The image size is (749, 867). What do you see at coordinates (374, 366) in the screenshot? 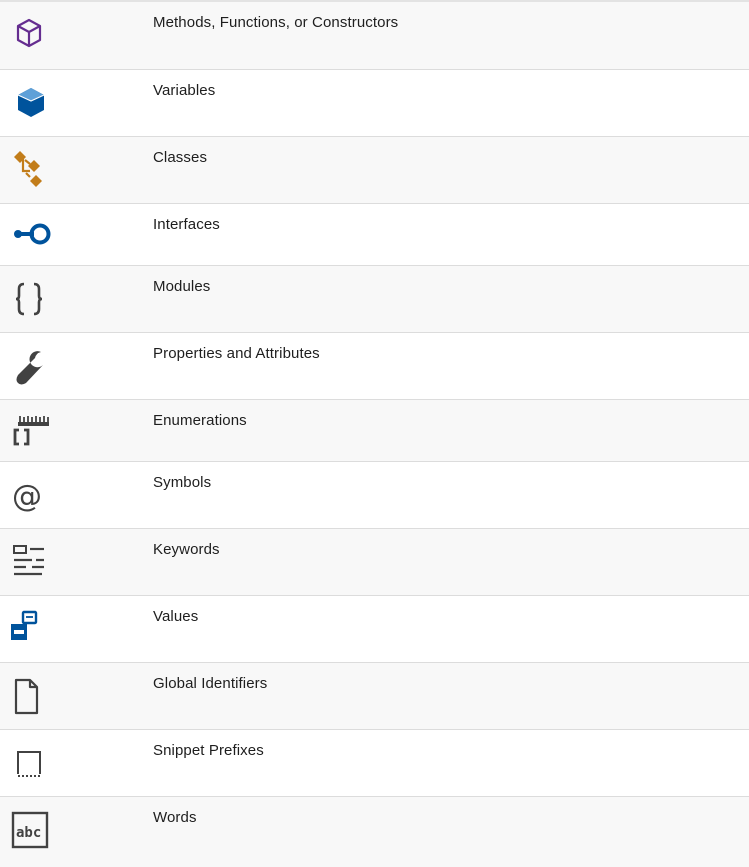
I see `table-row: Properties and Attributes` at bounding box center [374, 366].